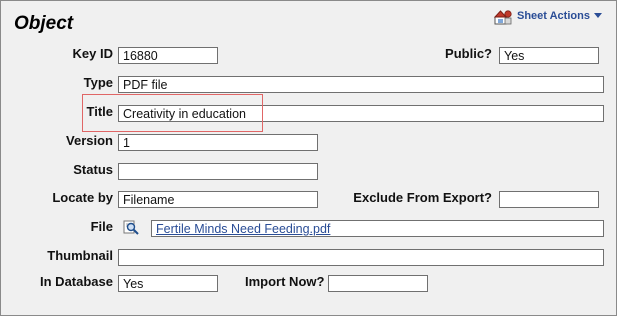 The width and height of the screenshot is (617, 316). What do you see at coordinates (218, 199) in the screenshot?
I see `locate-by-select: Filename` at bounding box center [218, 199].